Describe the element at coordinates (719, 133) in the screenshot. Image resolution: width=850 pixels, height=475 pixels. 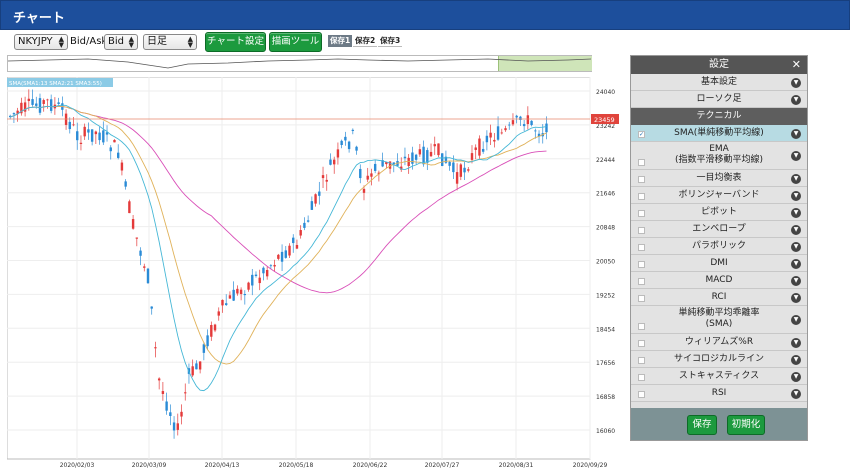
I see `panel-row-3: SMA(単純移動平均線) ✓ ▼` at that location.